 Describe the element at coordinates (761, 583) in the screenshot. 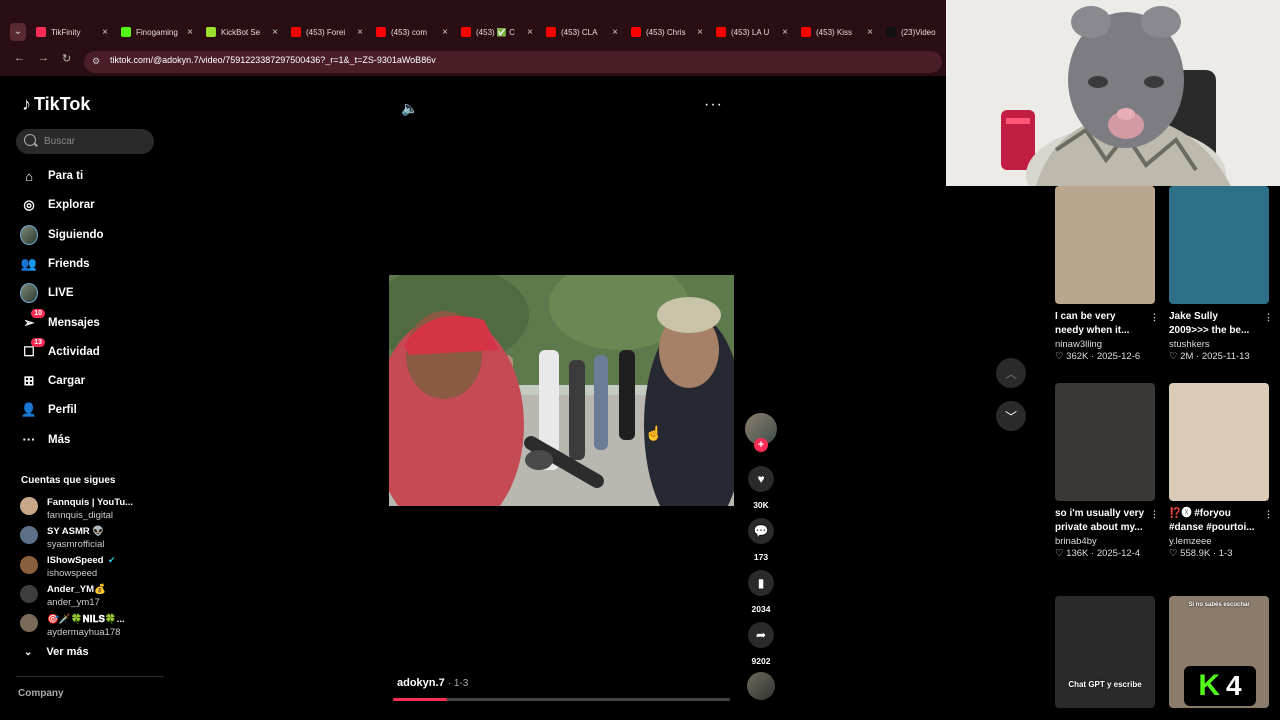

I see `save-button: ▮` at that location.